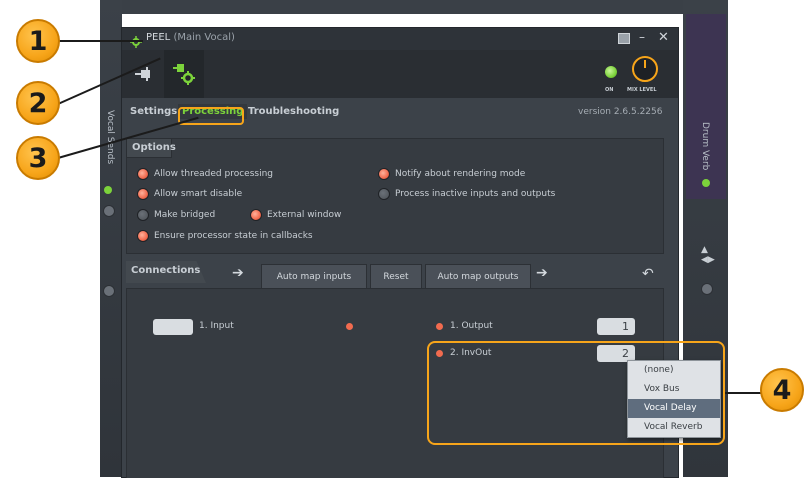 This screenshot has height=478, width=811. What do you see at coordinates (708, 255) in the screenshot?
I see `pan-arrows-icon: ▲ ◀▶` at bounding box center [708, 255].